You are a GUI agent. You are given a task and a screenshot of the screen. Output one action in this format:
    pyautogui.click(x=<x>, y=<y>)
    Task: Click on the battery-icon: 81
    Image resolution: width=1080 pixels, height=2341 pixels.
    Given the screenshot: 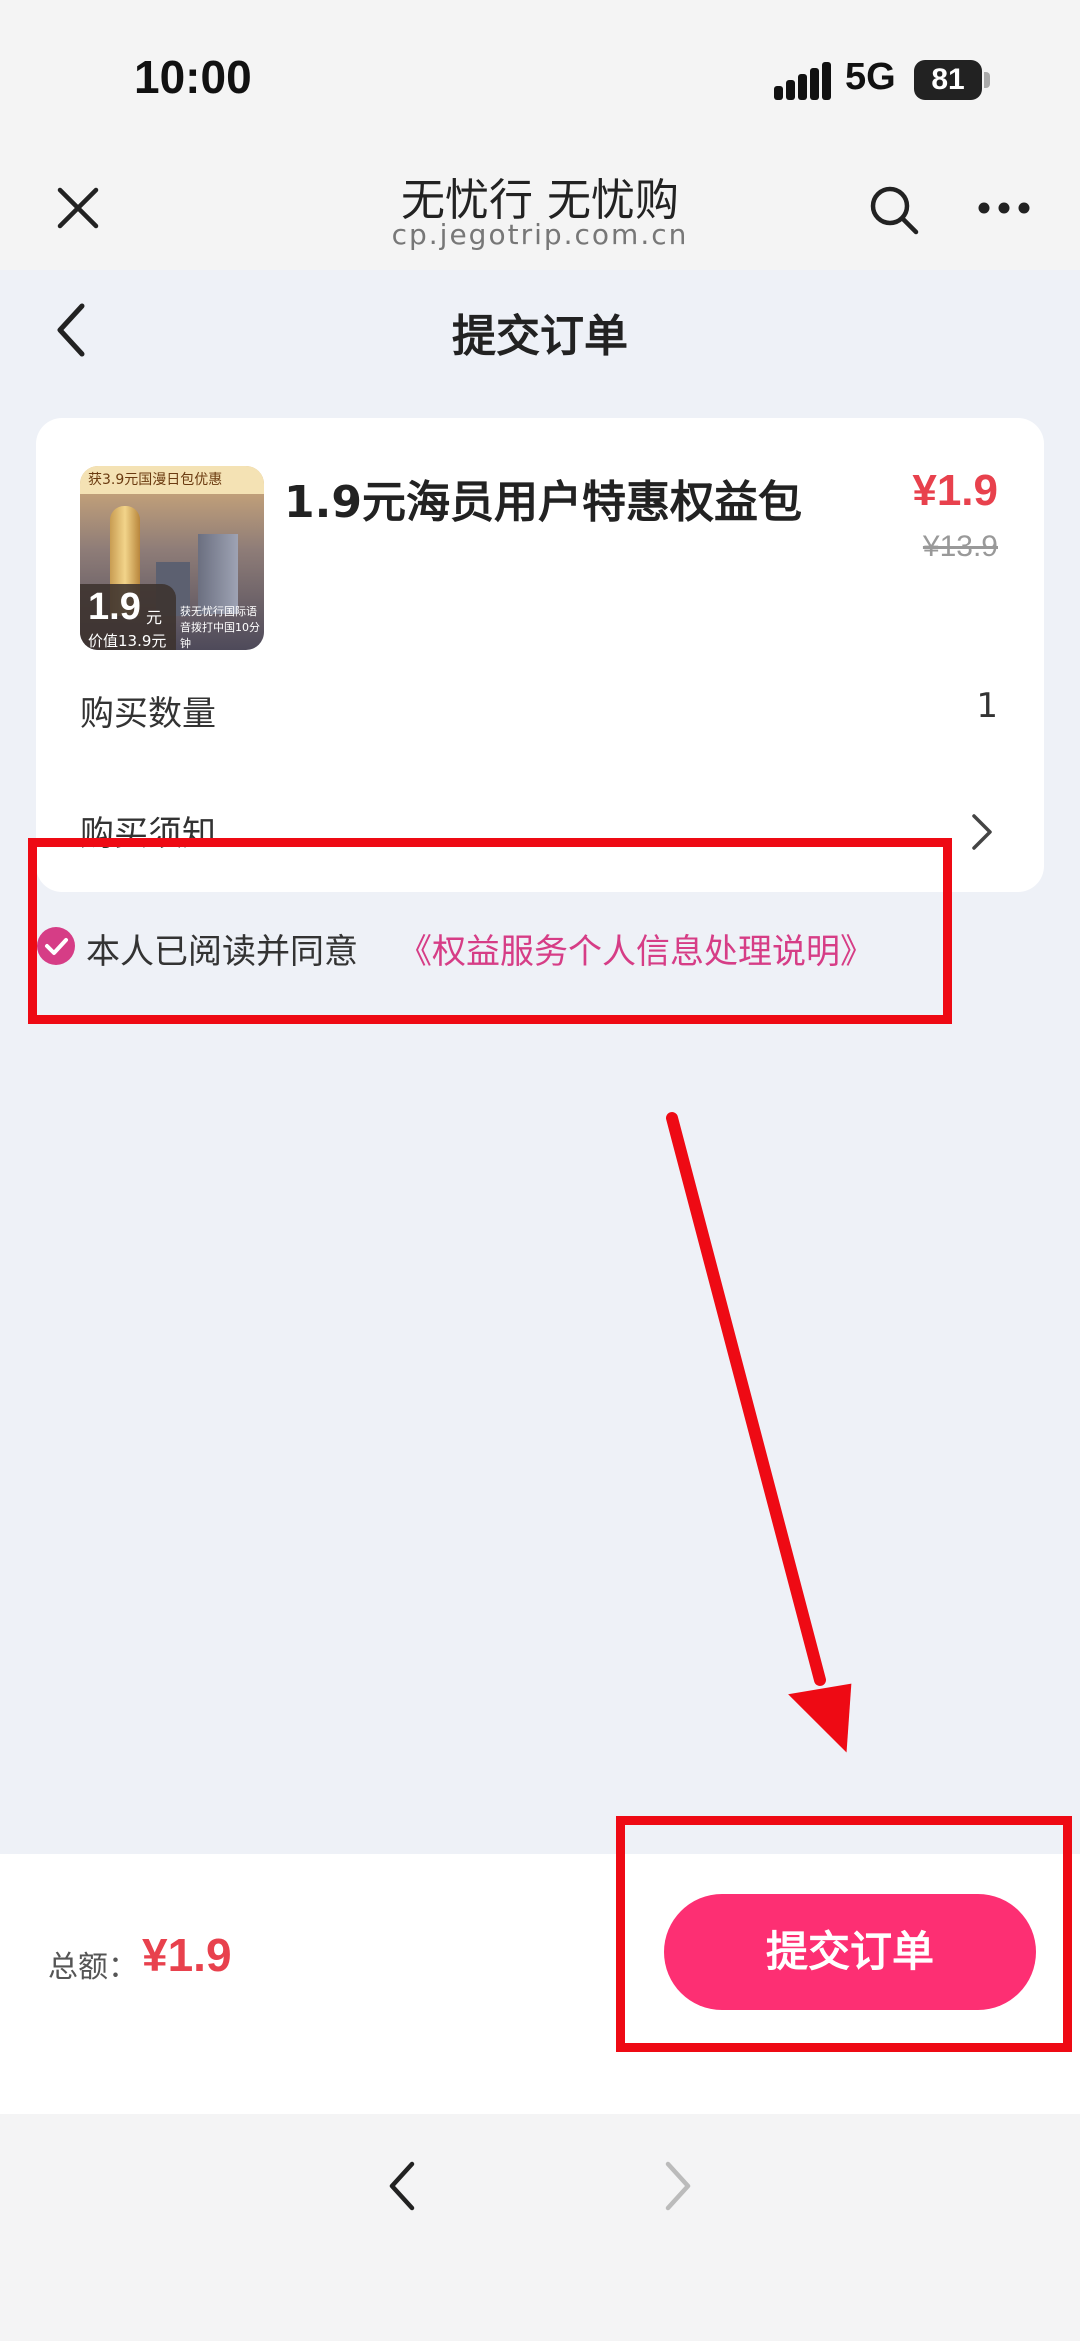 What is the action you would take?
    pyautogui.click(x=948, y=80)
    